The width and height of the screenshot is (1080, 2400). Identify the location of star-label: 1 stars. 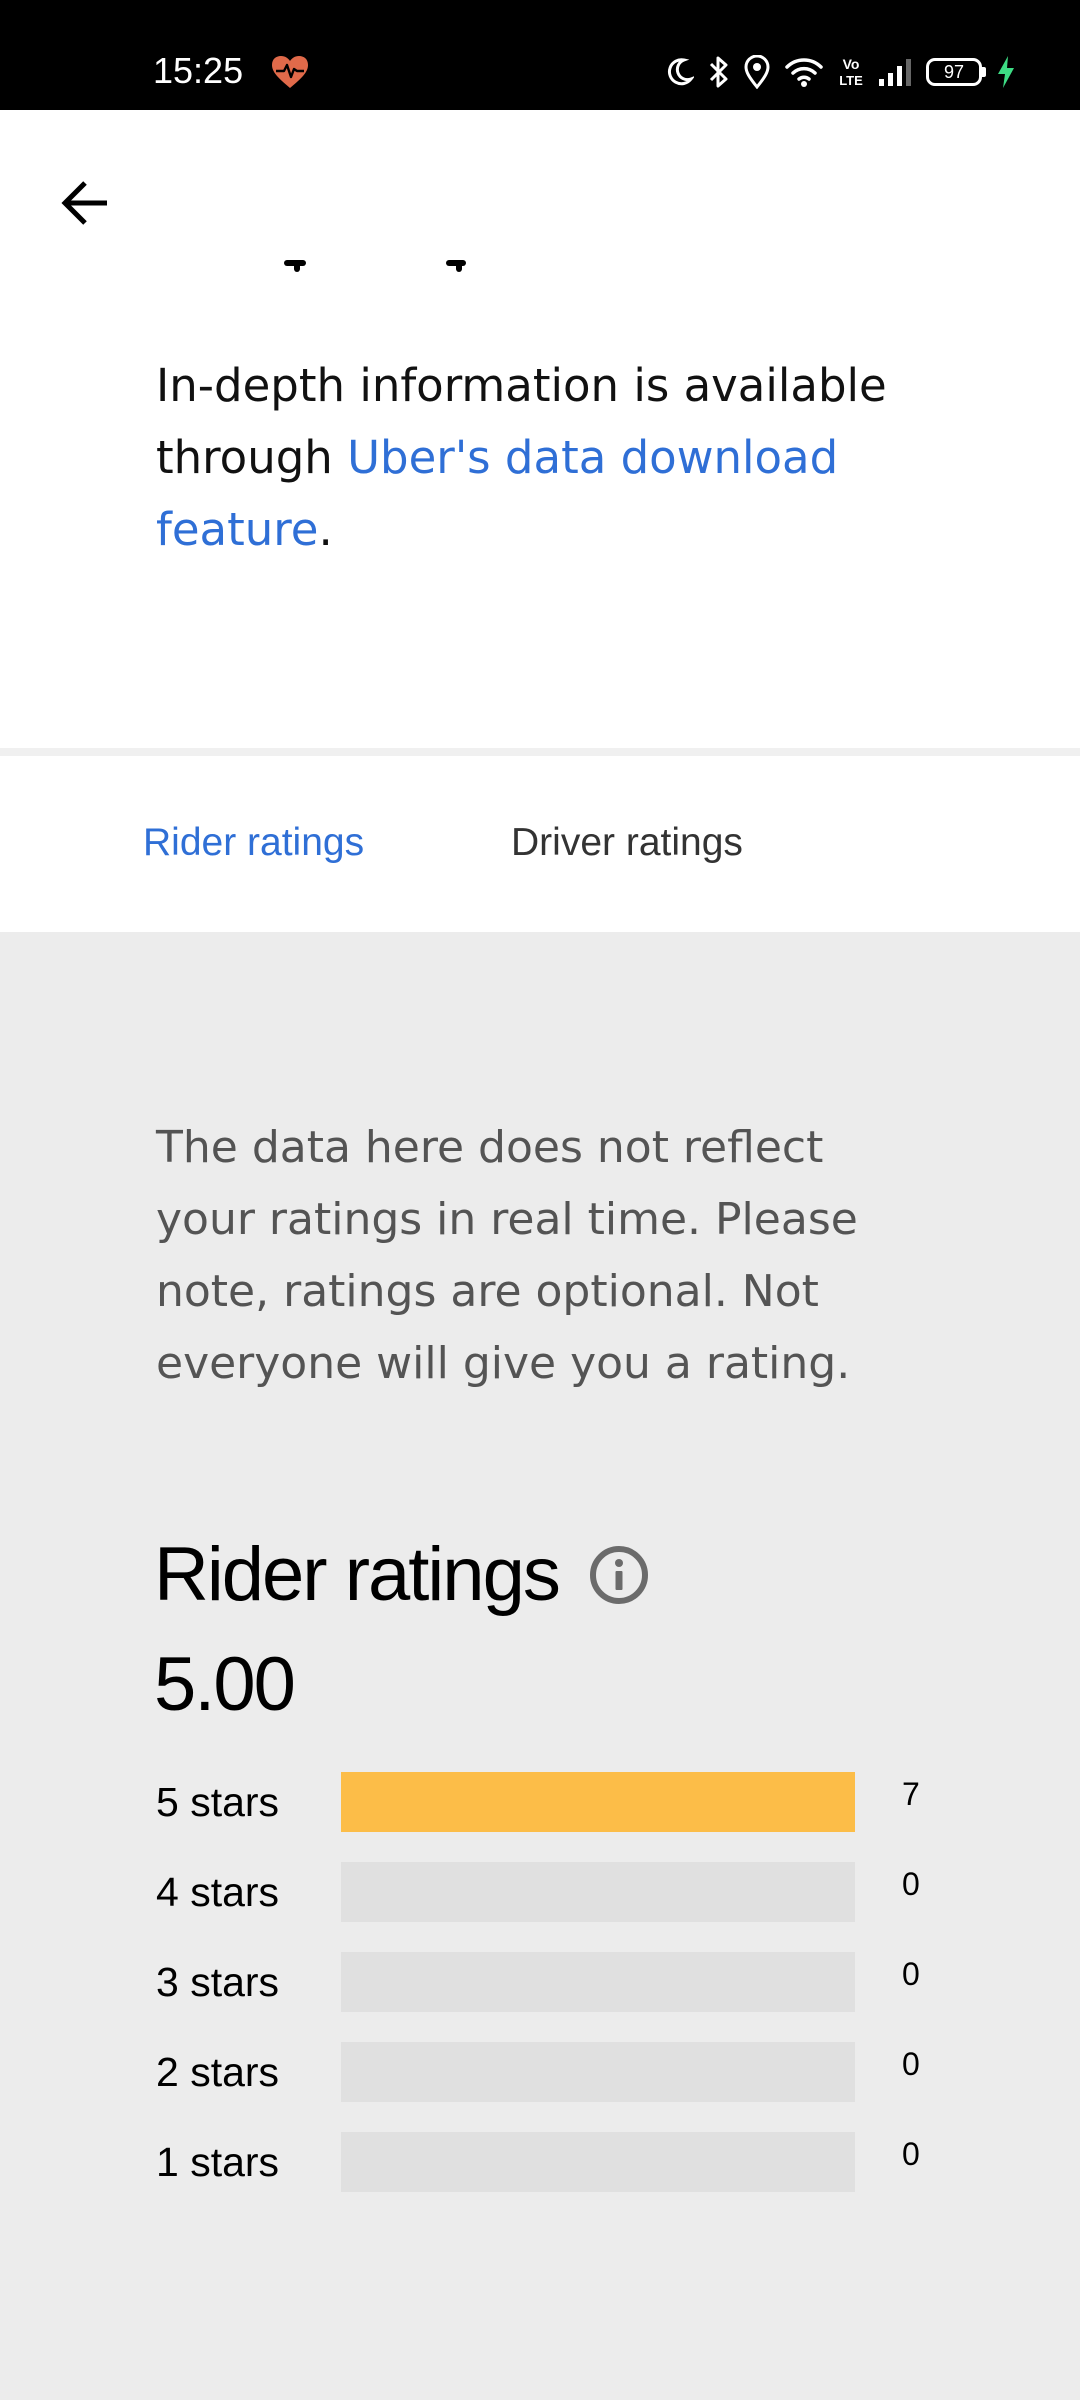
(218, 2162).